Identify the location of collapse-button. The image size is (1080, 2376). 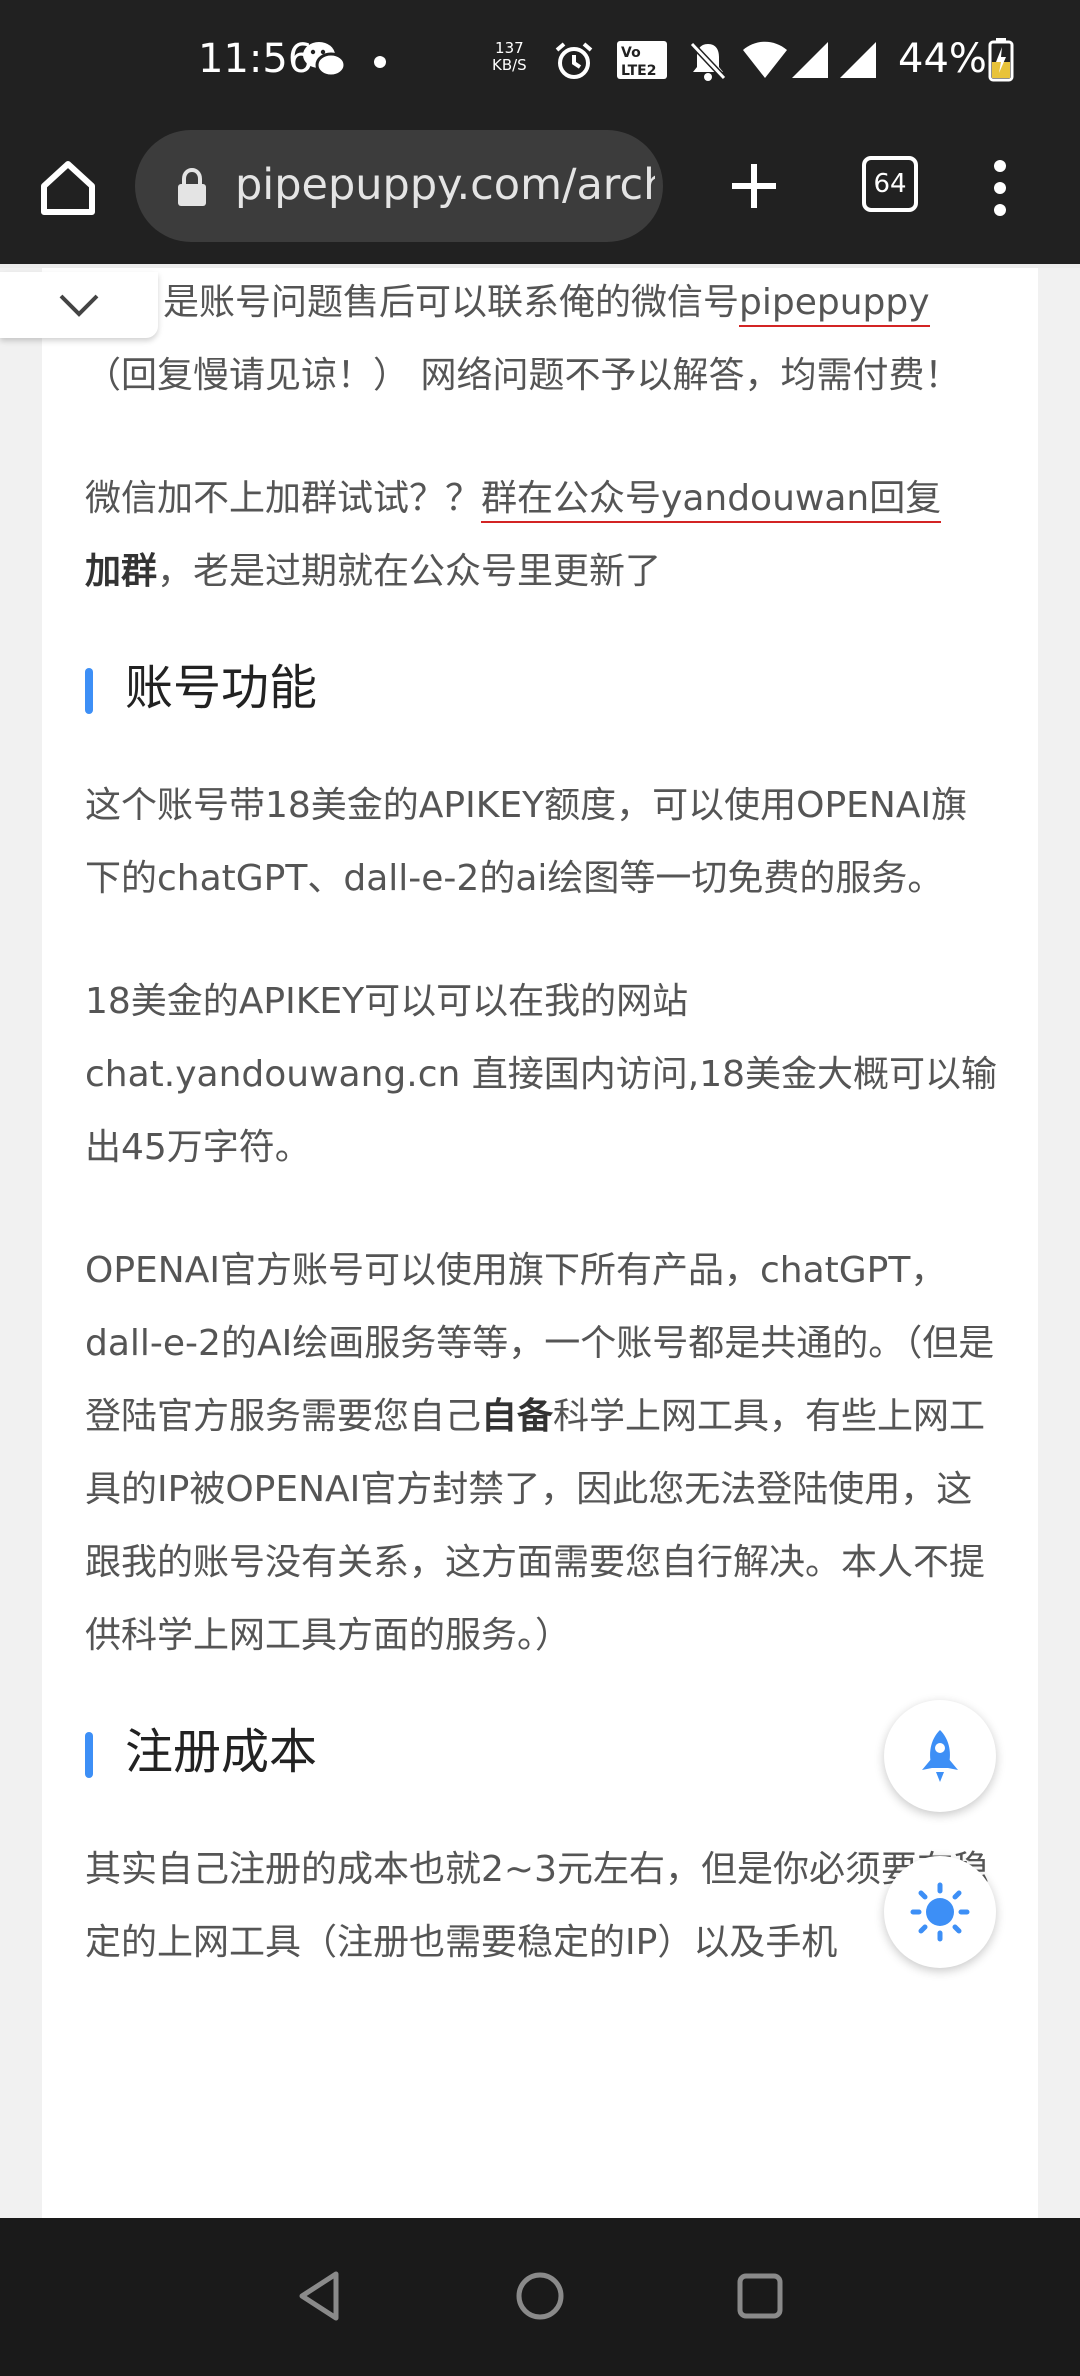
(79, 305).